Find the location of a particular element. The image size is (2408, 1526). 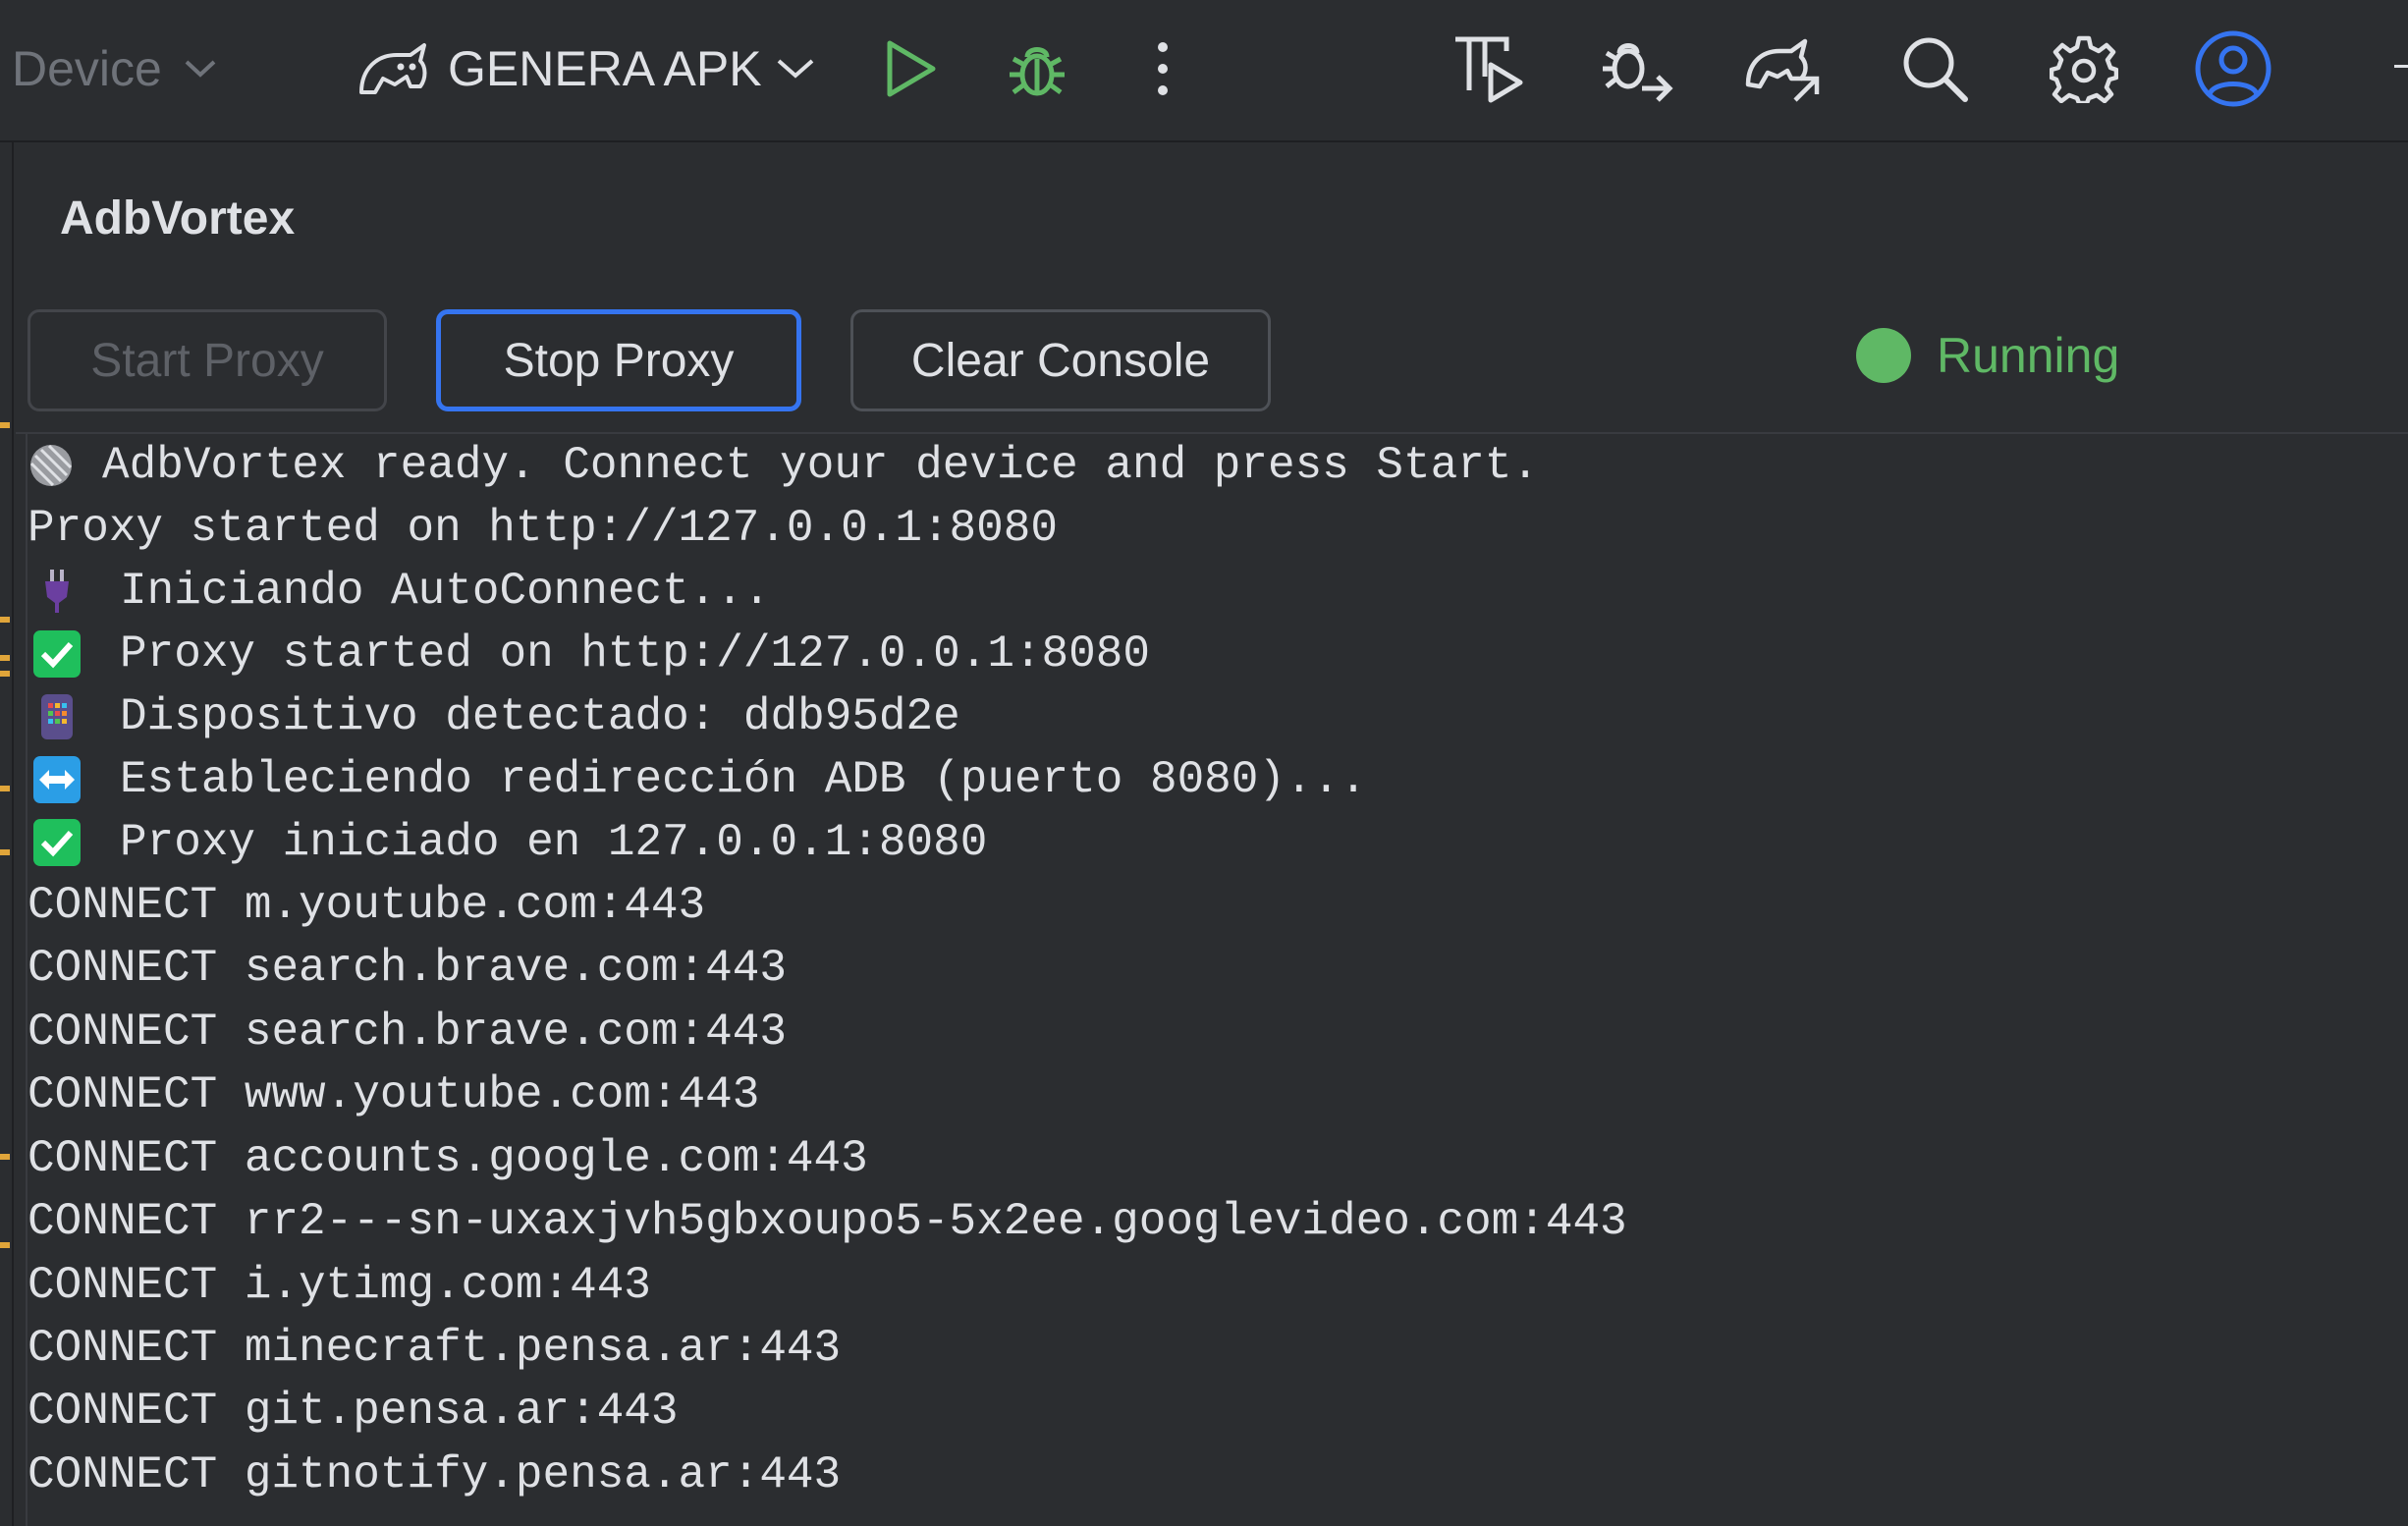

debug-icon is located at coordinates (1037, 71).